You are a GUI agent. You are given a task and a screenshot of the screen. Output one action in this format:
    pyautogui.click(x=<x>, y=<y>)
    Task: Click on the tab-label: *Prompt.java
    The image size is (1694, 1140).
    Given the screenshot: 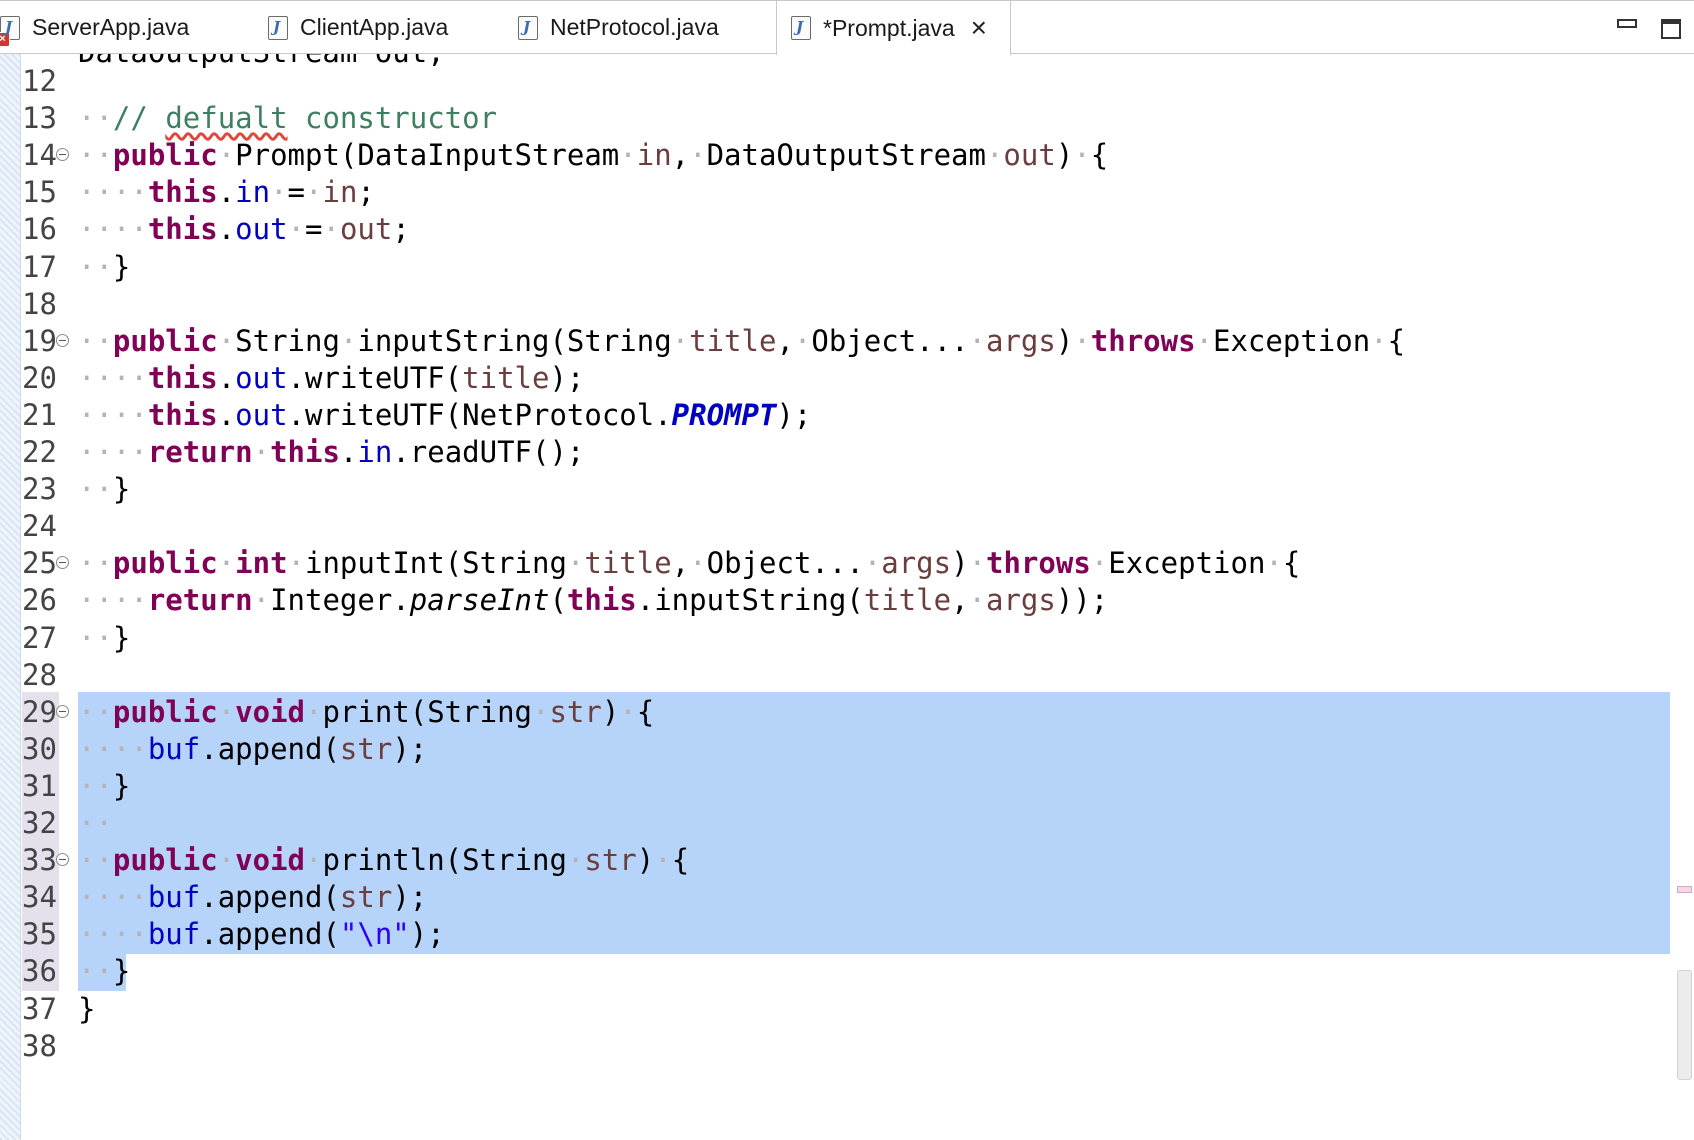 What is the action you would take?
    pyautogui.click(x=889, y=27)
    